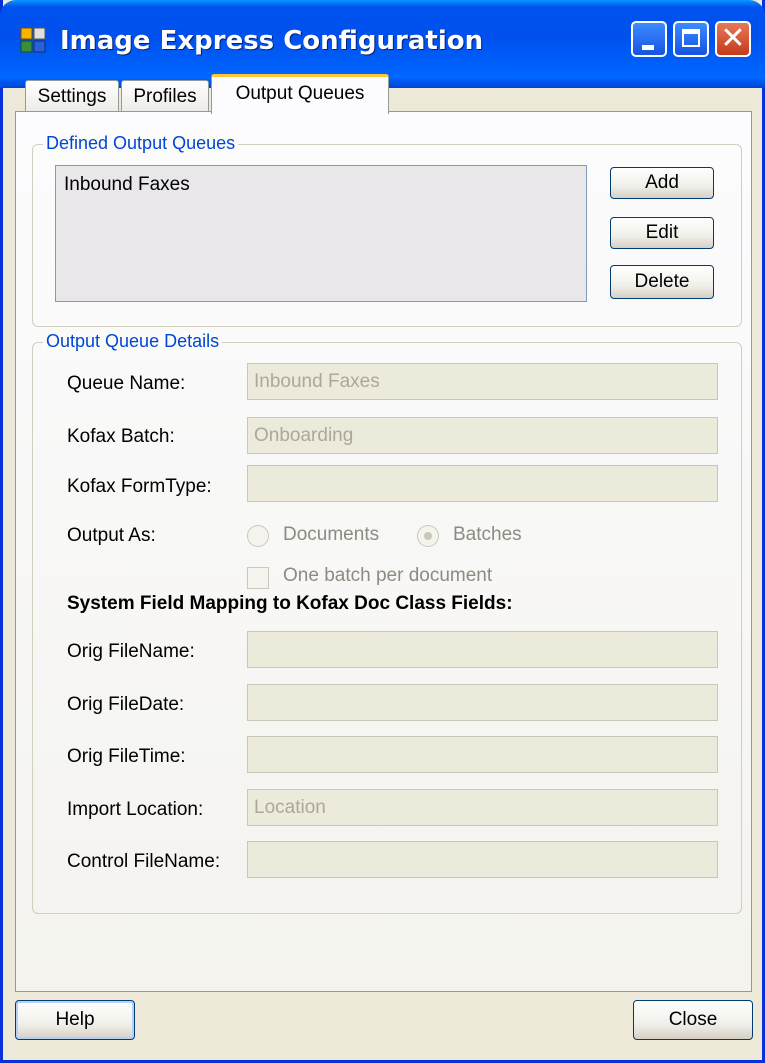  What do you see at coordinates (135, 809) in the screenshot?
I see `import-location-label: Import Location:` at bounding box center [135, 809].